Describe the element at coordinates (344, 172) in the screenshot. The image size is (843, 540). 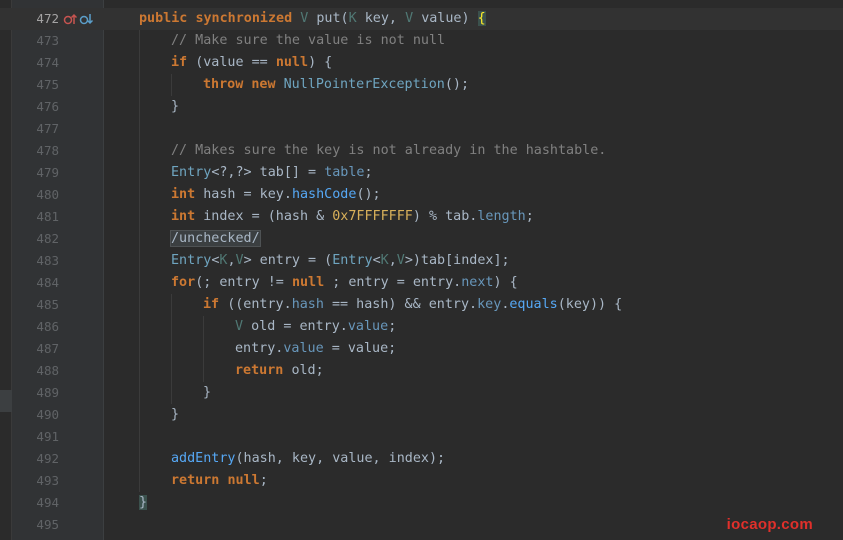
I see `code-token: table` at that location.